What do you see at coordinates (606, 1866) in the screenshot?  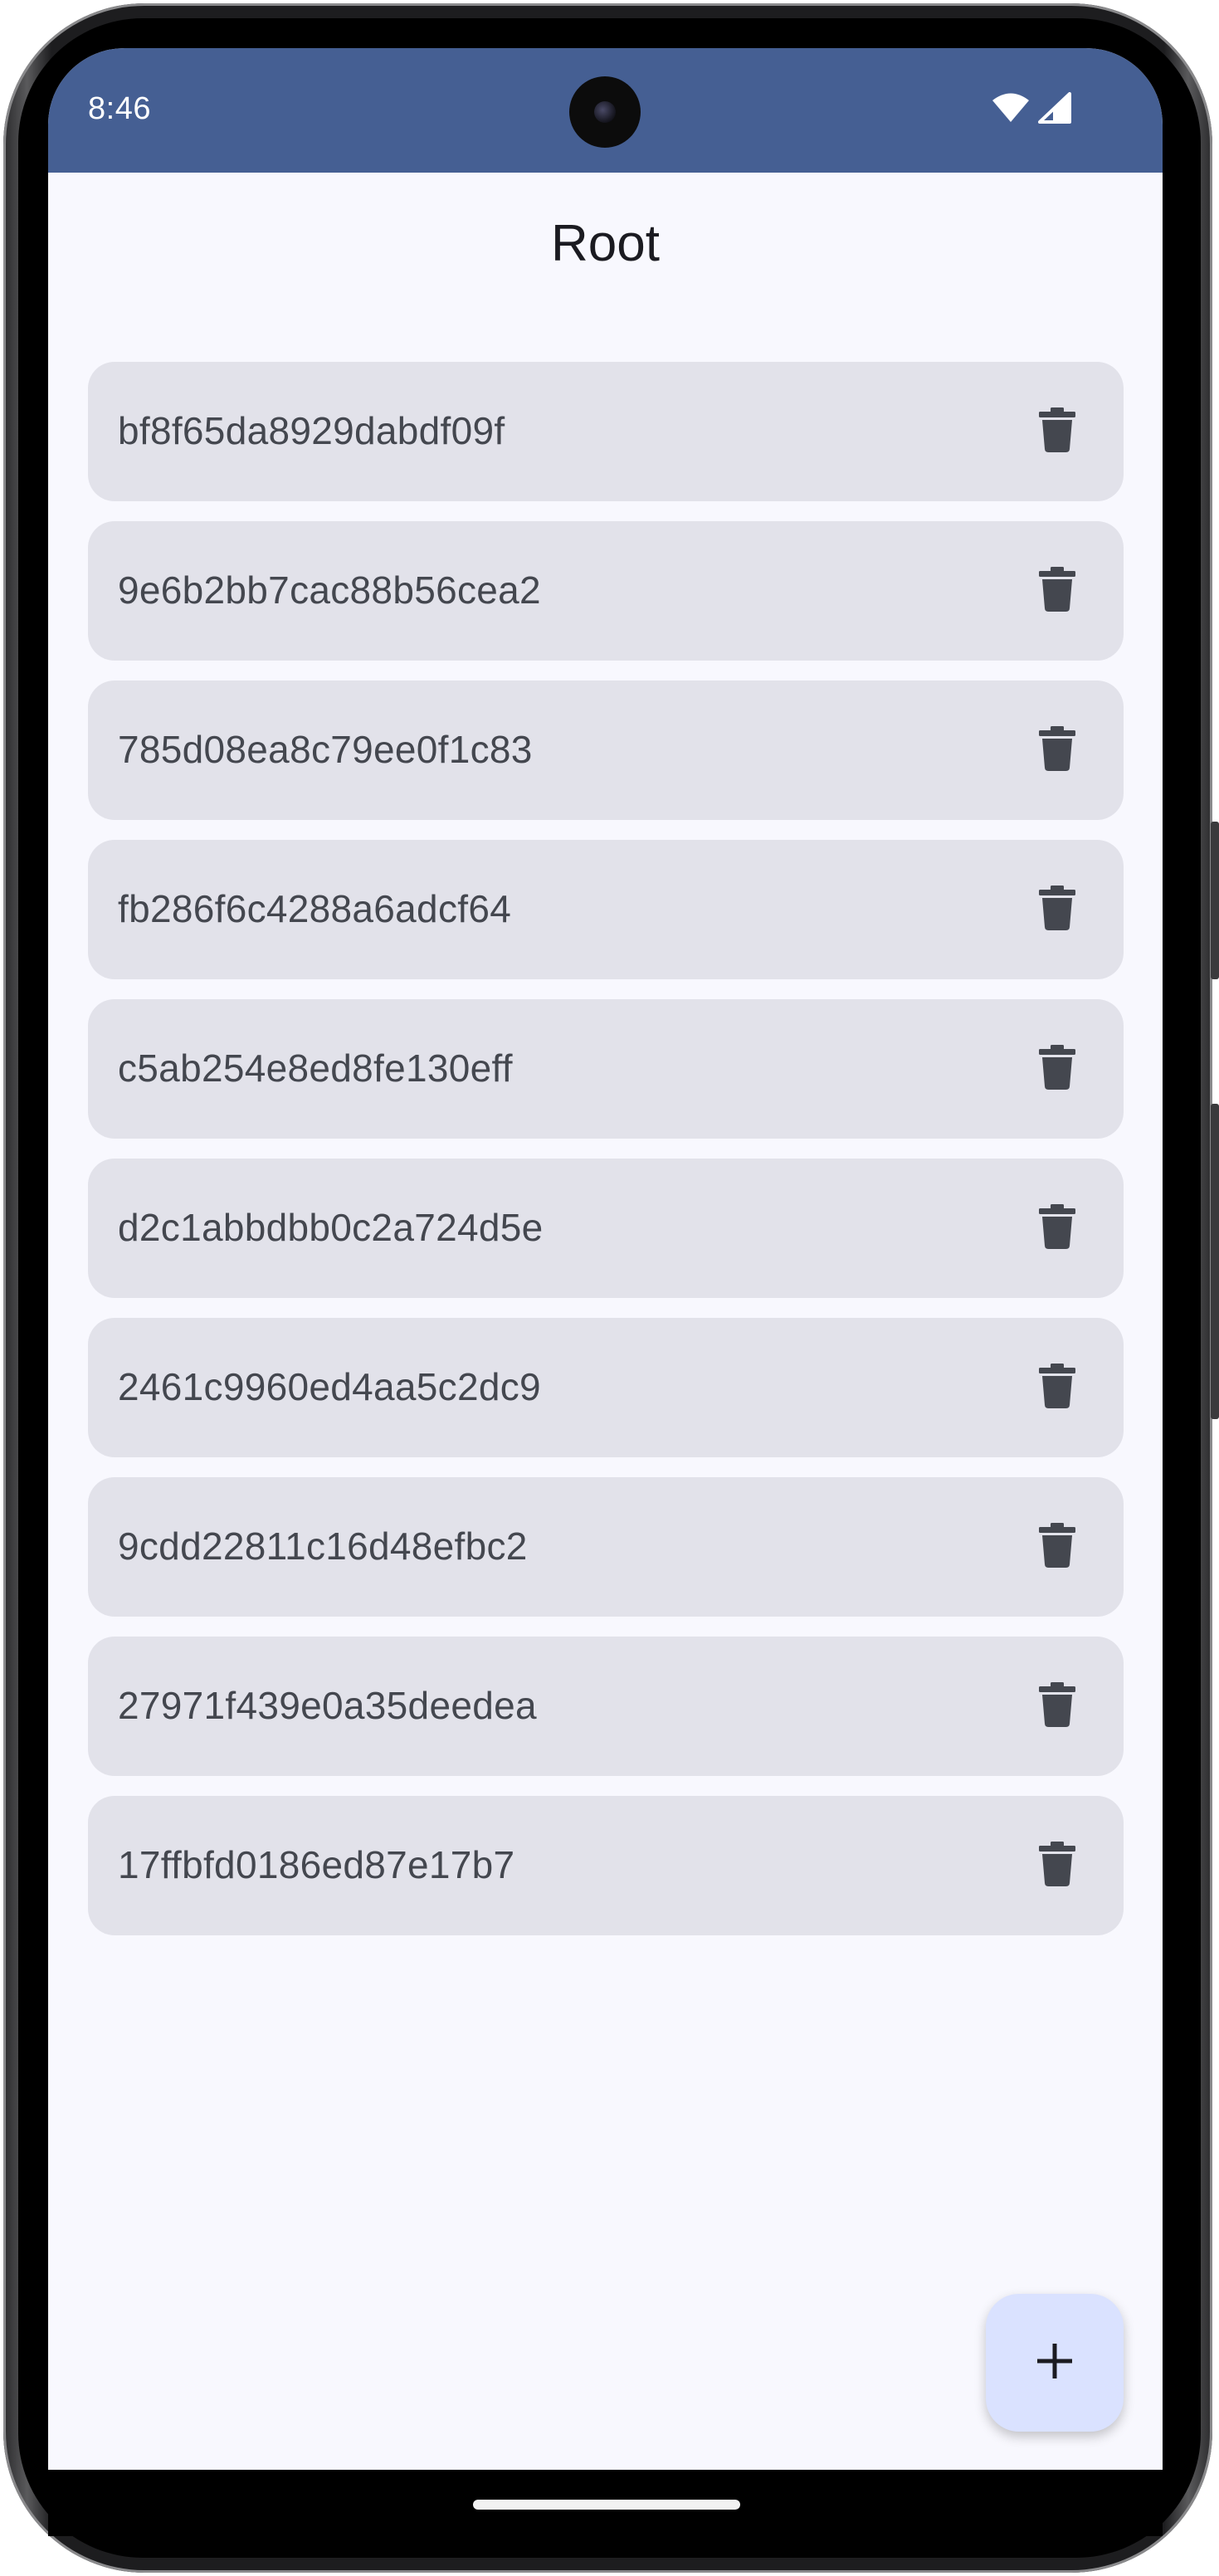 I see `list-item: 17ffbfd0186ed87e17b7` at bounding box center [606, 1866].